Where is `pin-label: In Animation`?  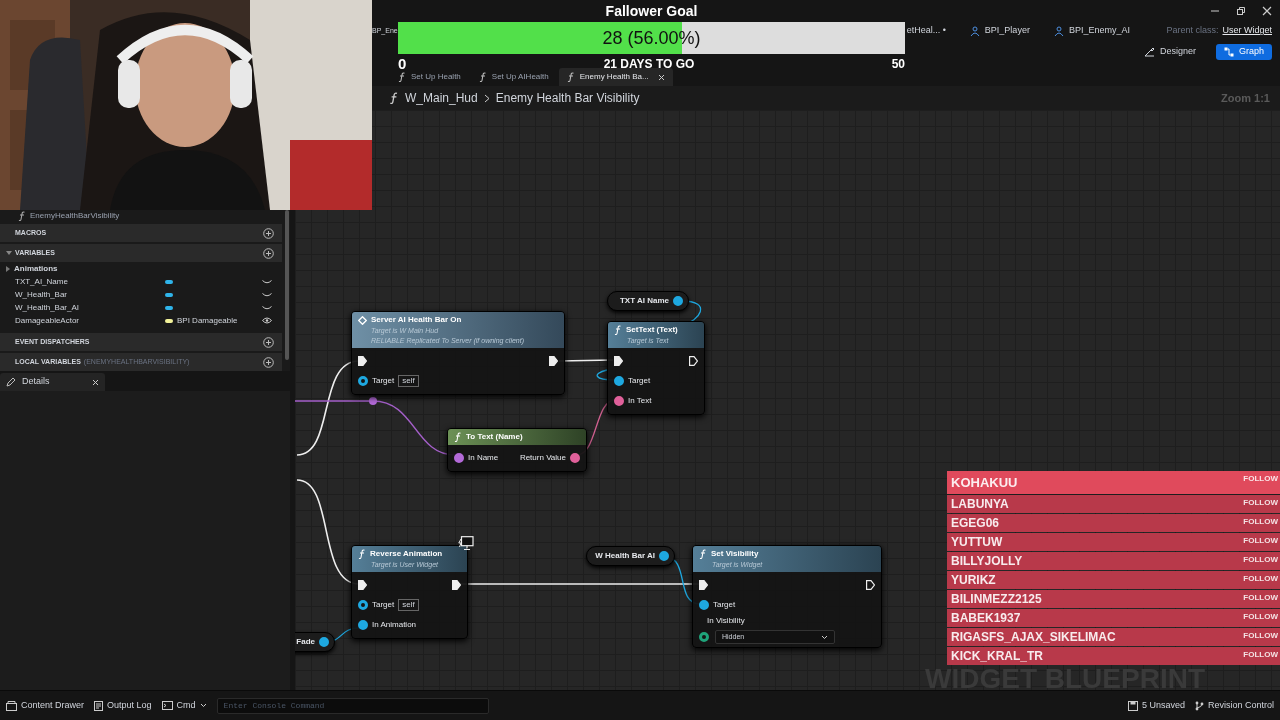
pin-label: In Animation is located at coordinates (394, 625).